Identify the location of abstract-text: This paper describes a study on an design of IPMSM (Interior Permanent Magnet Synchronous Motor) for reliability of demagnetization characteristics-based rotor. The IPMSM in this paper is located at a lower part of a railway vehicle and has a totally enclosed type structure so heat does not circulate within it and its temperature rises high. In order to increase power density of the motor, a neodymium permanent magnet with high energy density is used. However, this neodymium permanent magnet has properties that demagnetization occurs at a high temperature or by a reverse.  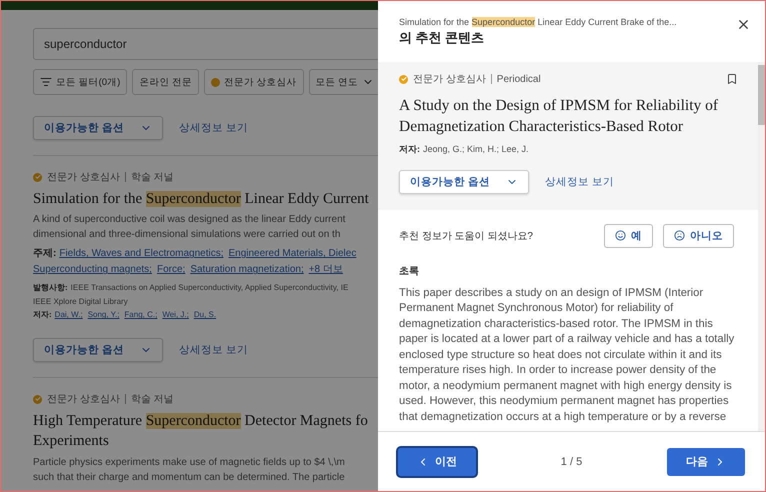
(567, 355).